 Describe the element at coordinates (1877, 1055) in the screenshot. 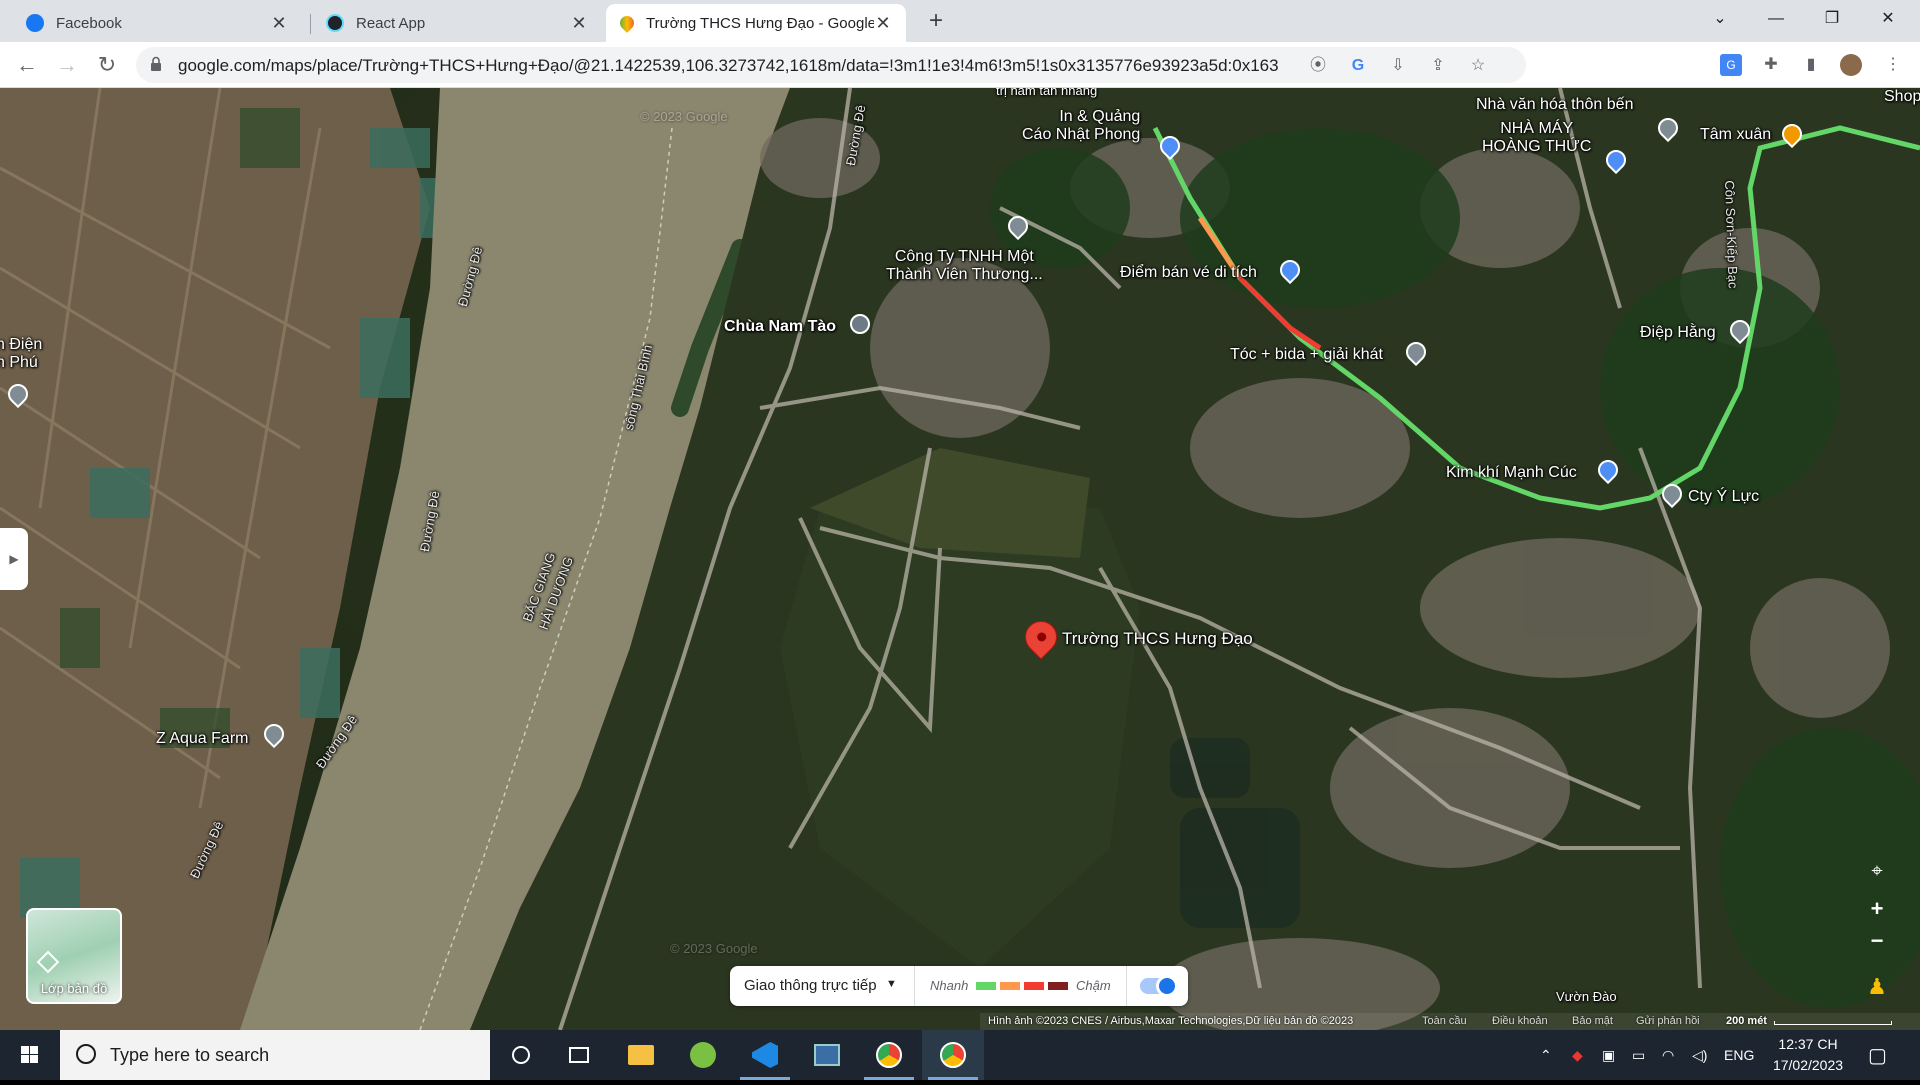

I see `notification-icon: ▢` at that location.